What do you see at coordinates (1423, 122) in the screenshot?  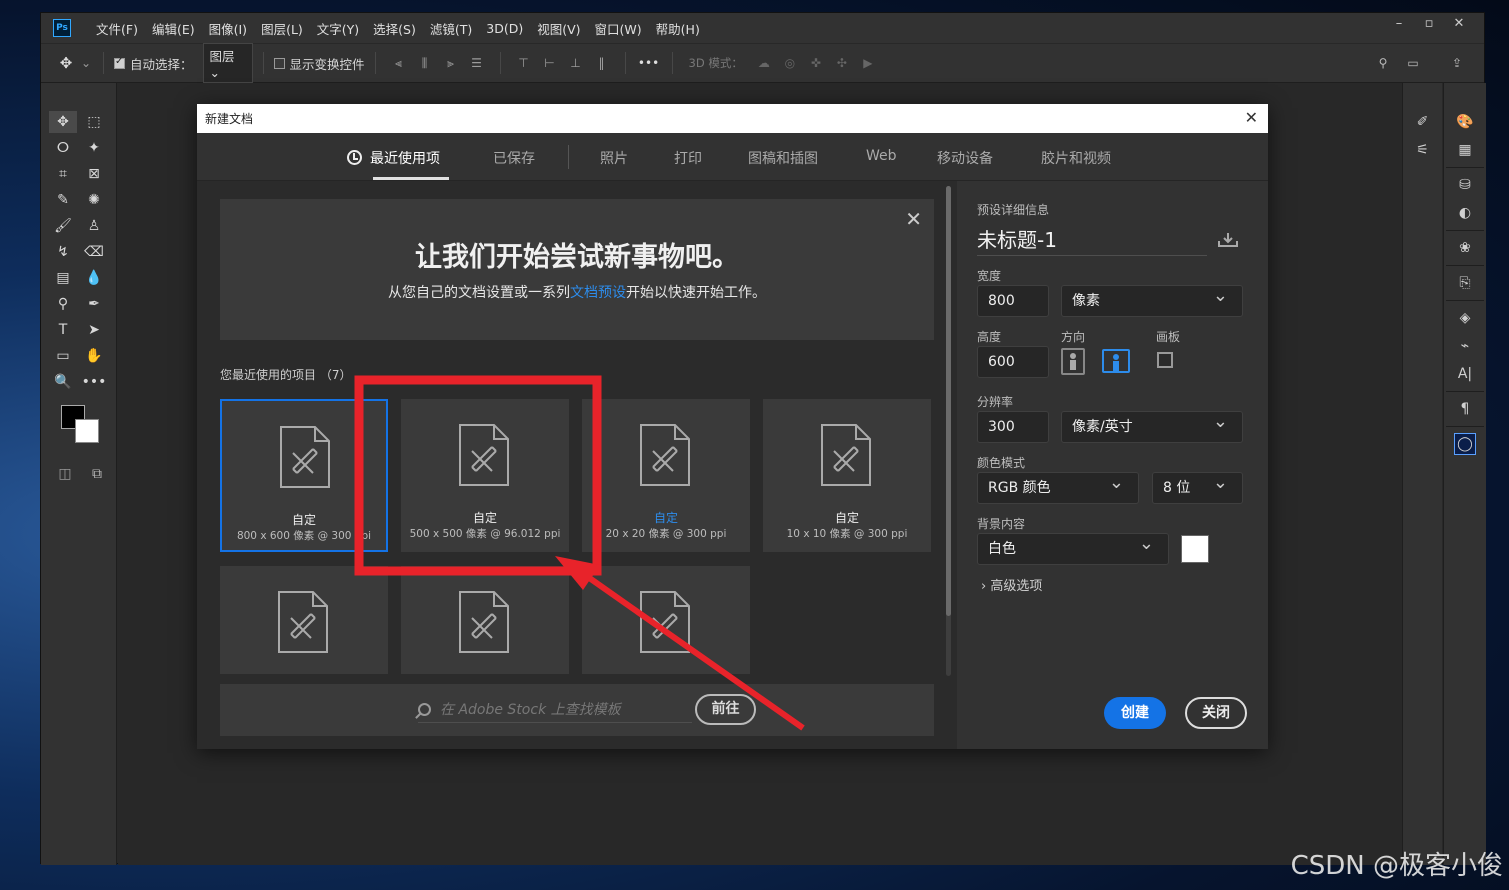 I see `brush-settings-icon: ✐` at bounding box center [1423, 122].